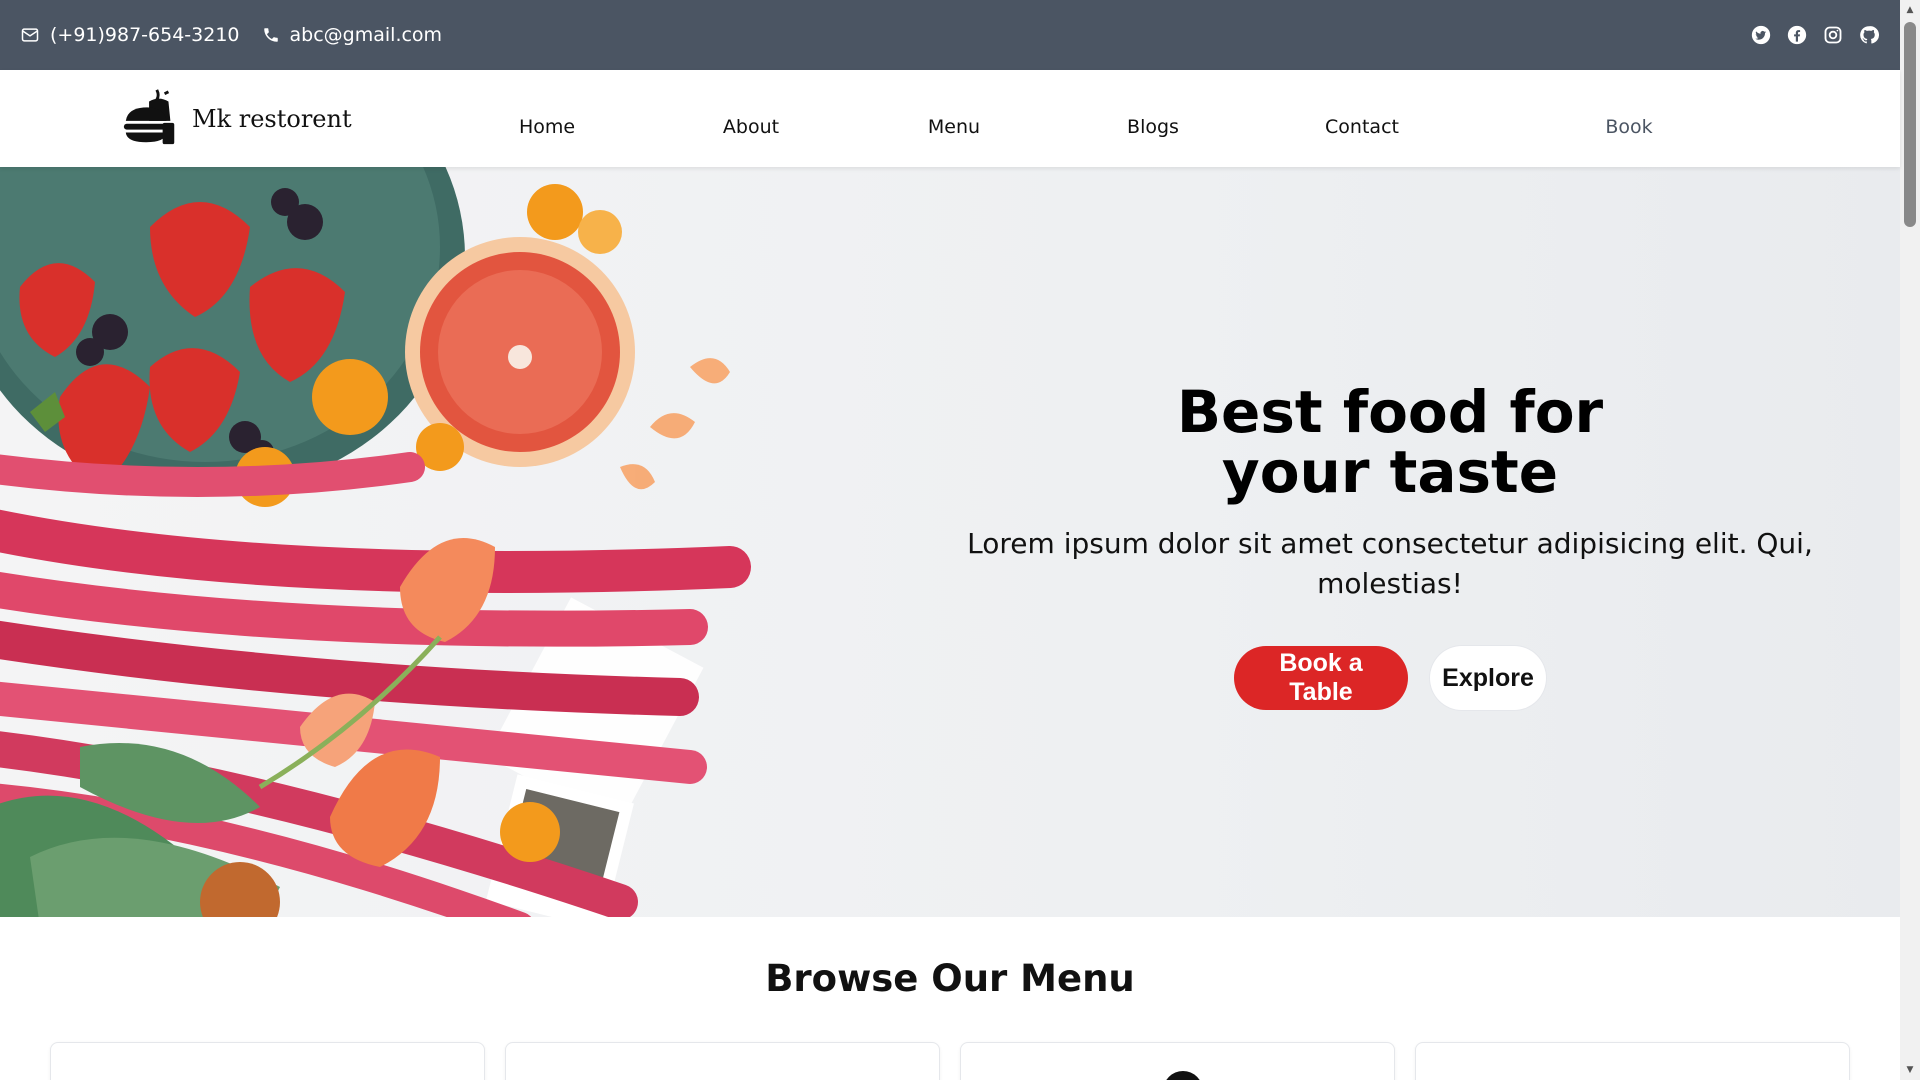 This screenshot has width=1920, height=1080. Describe the element at coordinates (1869, 35) in the screenshot. I see `github-icon` at that location.